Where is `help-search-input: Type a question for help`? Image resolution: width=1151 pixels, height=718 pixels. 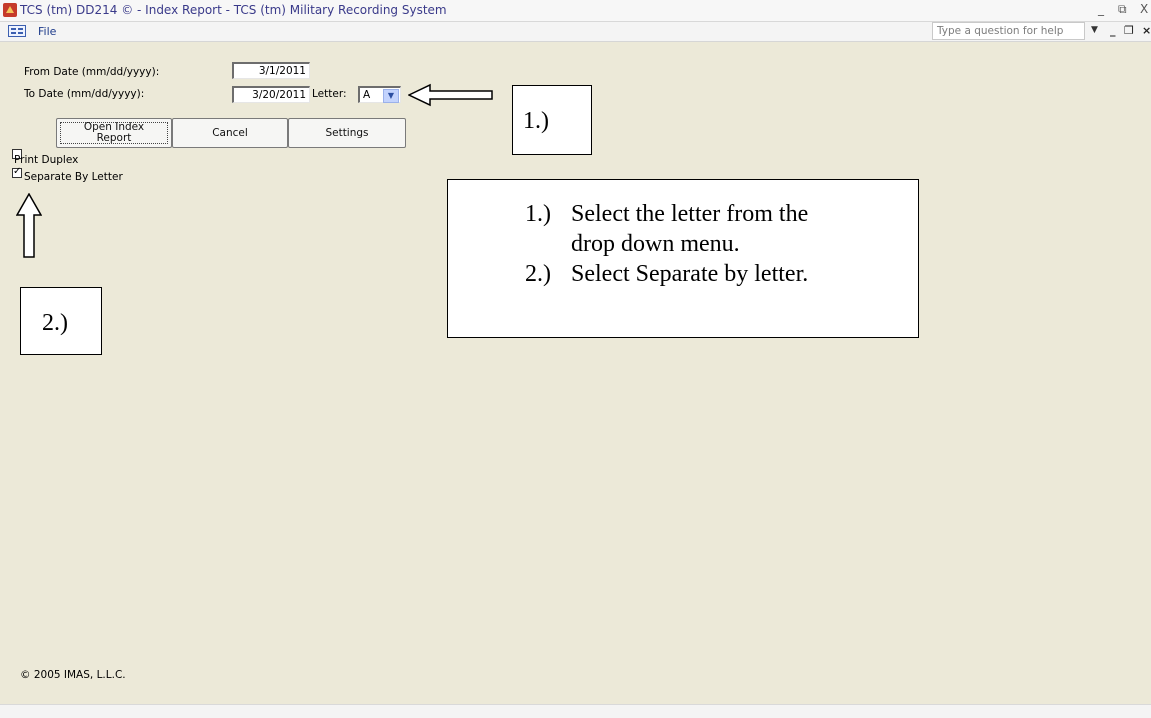 help-search-input: Type a question for help is located at coordinates (1008, 31).